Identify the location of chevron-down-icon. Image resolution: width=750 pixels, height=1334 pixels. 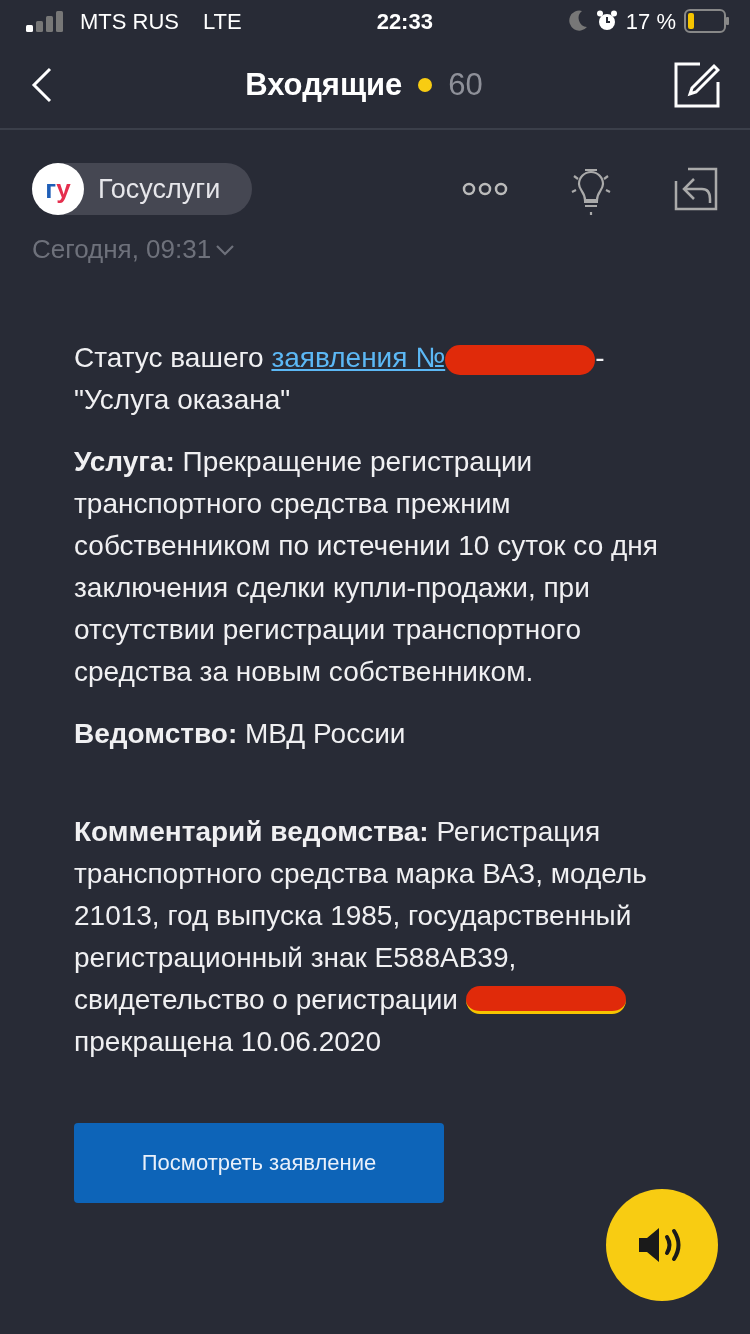
(225, 249).